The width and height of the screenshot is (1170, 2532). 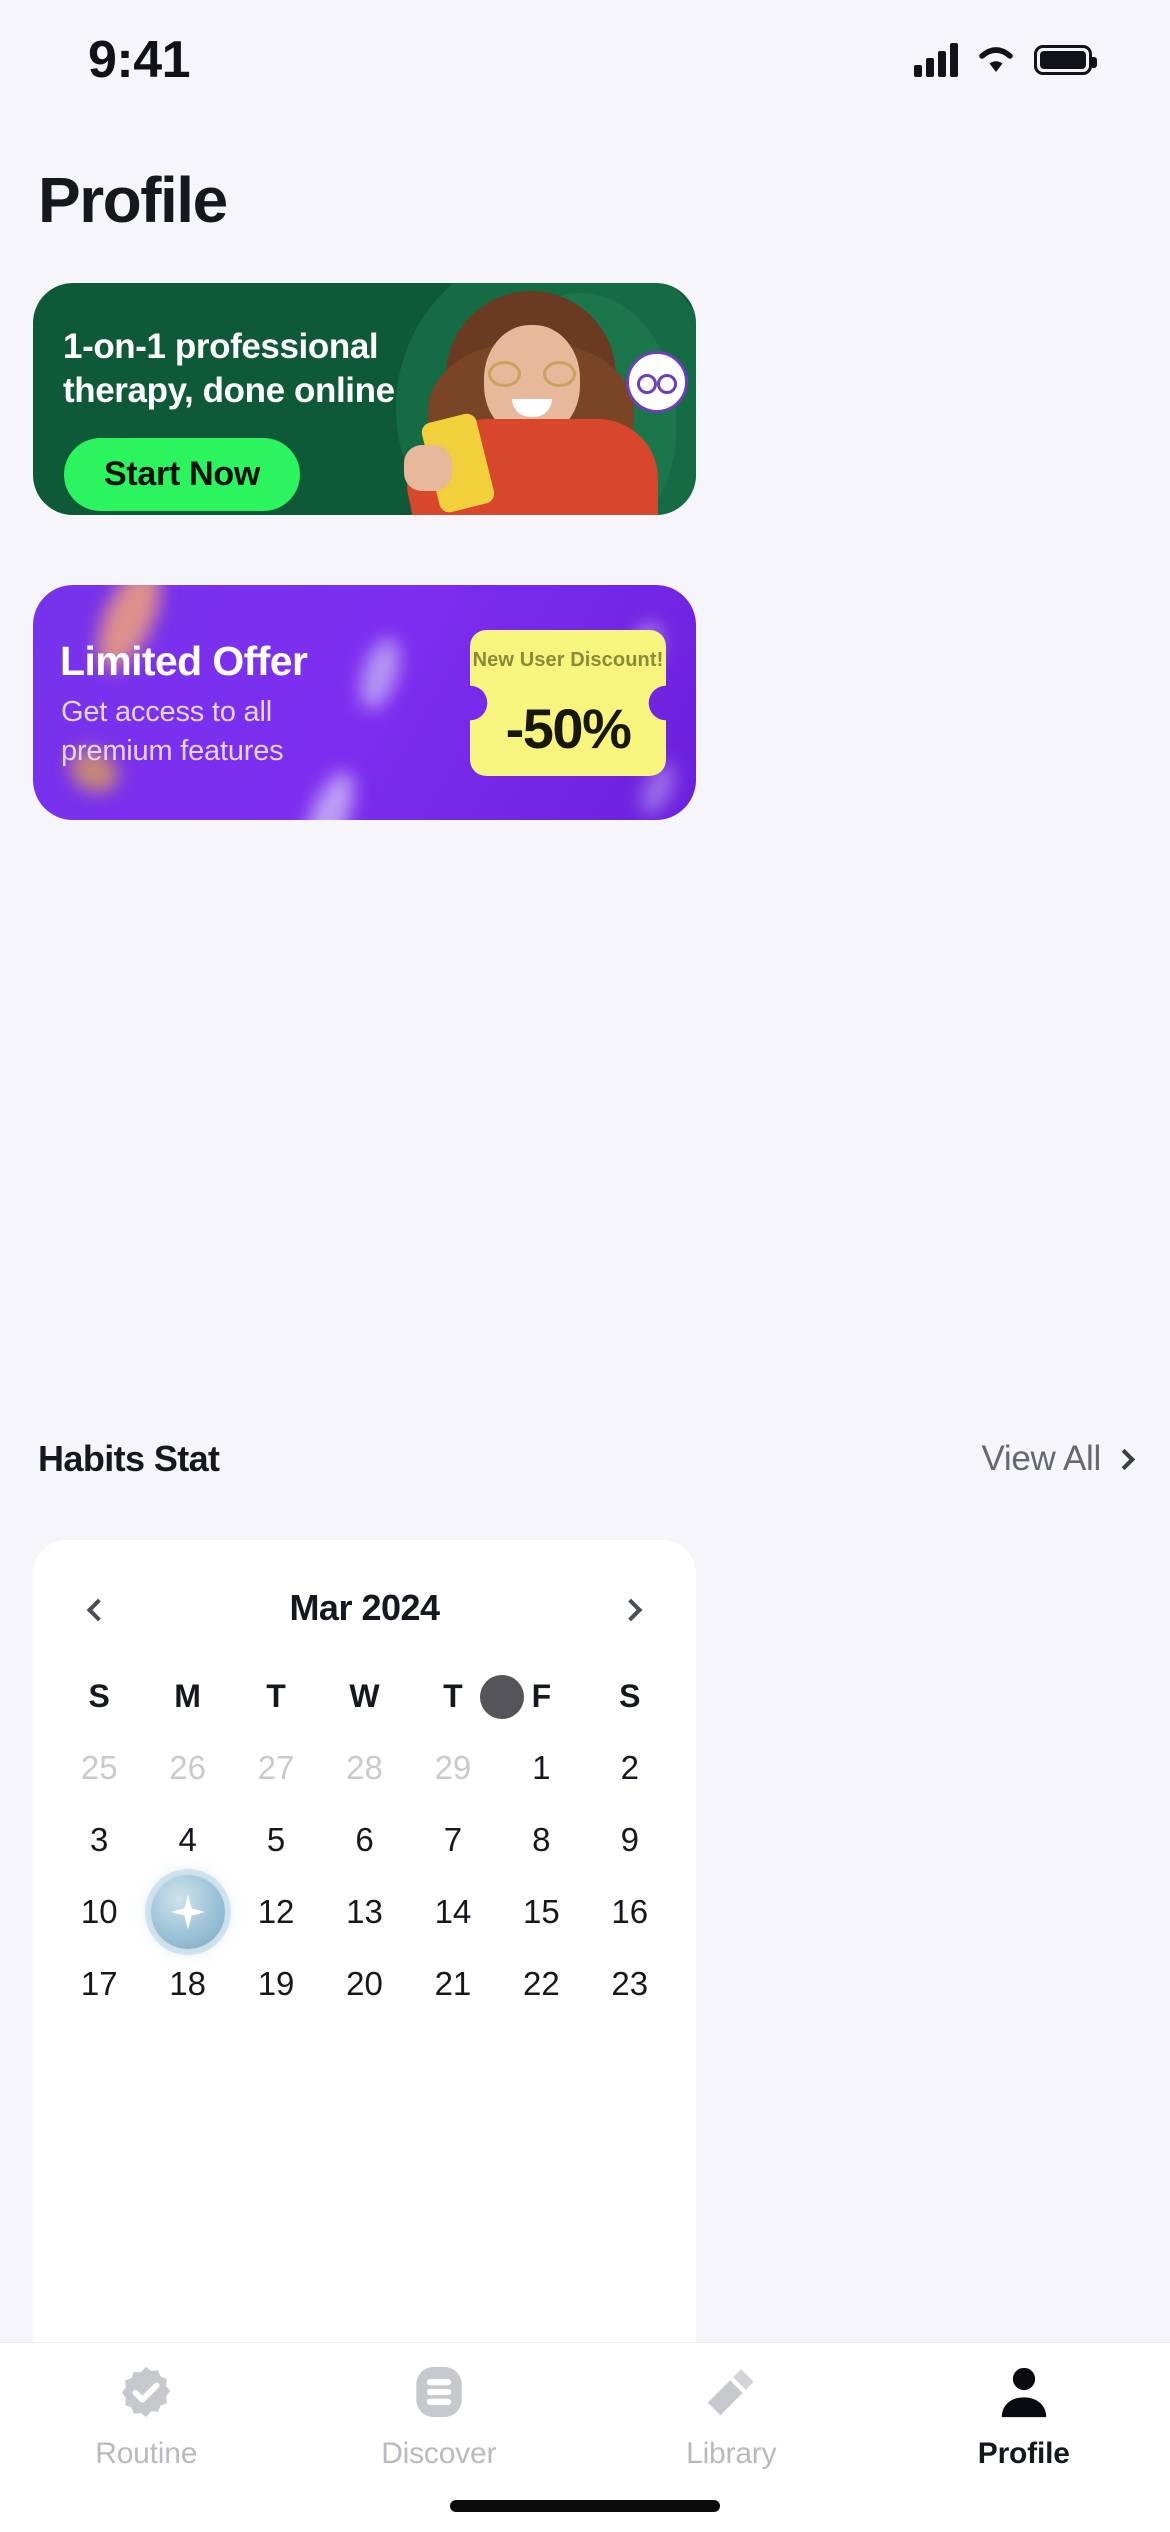 I want to click on calendar-day-cell: 18, so click(x=187, y=1984).